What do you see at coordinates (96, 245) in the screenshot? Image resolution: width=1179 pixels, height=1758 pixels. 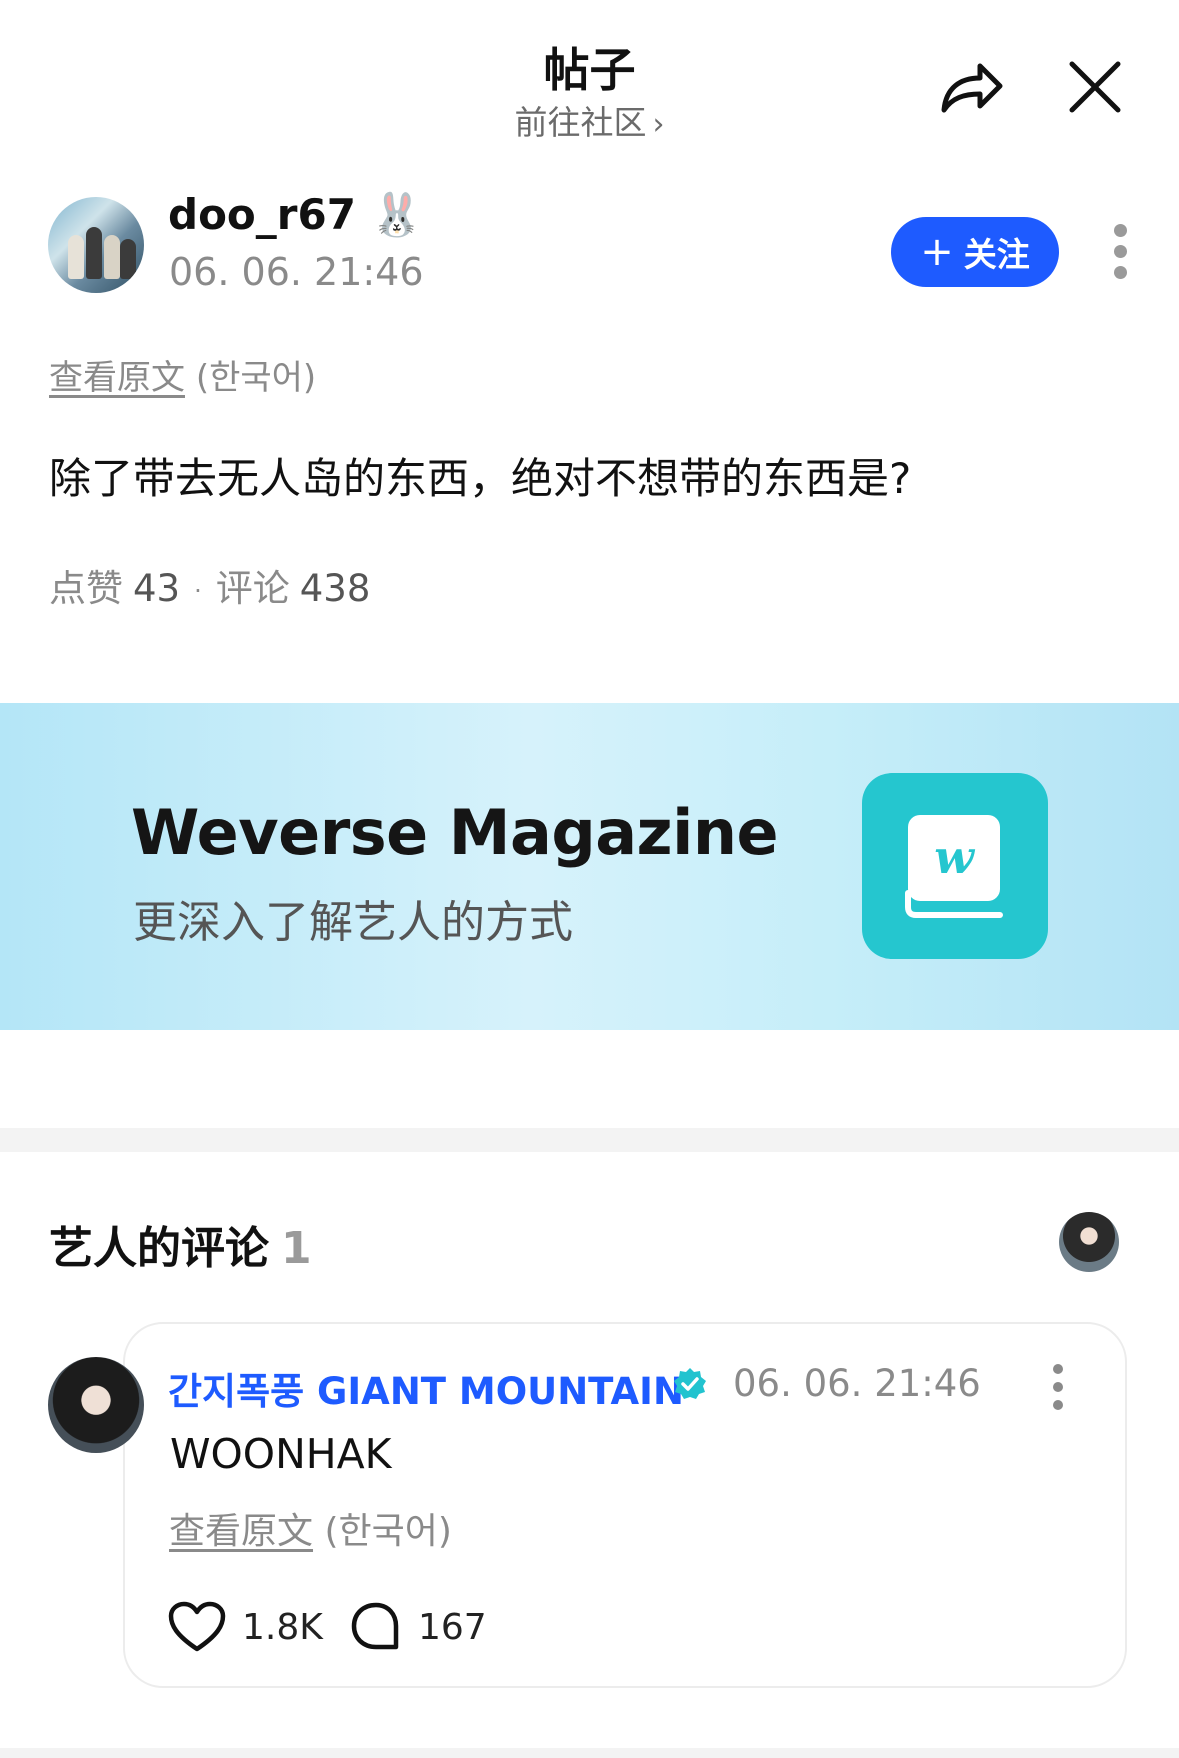 I see `author-avatar` at bounding box center [96, 245].